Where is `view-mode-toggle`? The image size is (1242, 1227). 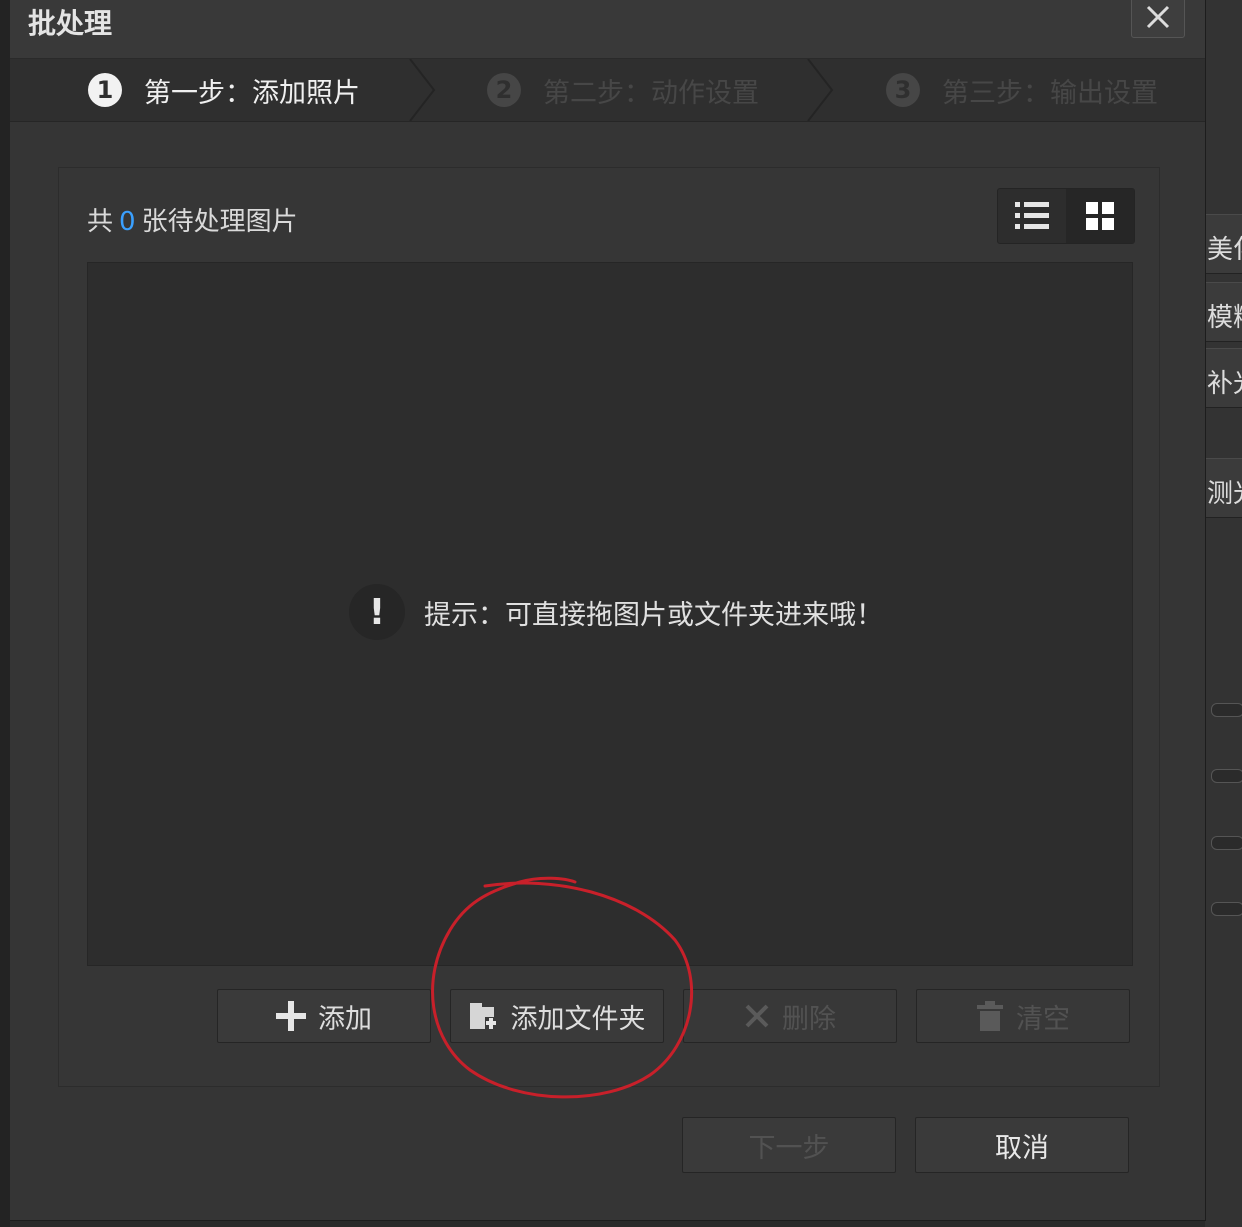 view-mode-toggle is located at coordinates (1066, 216).